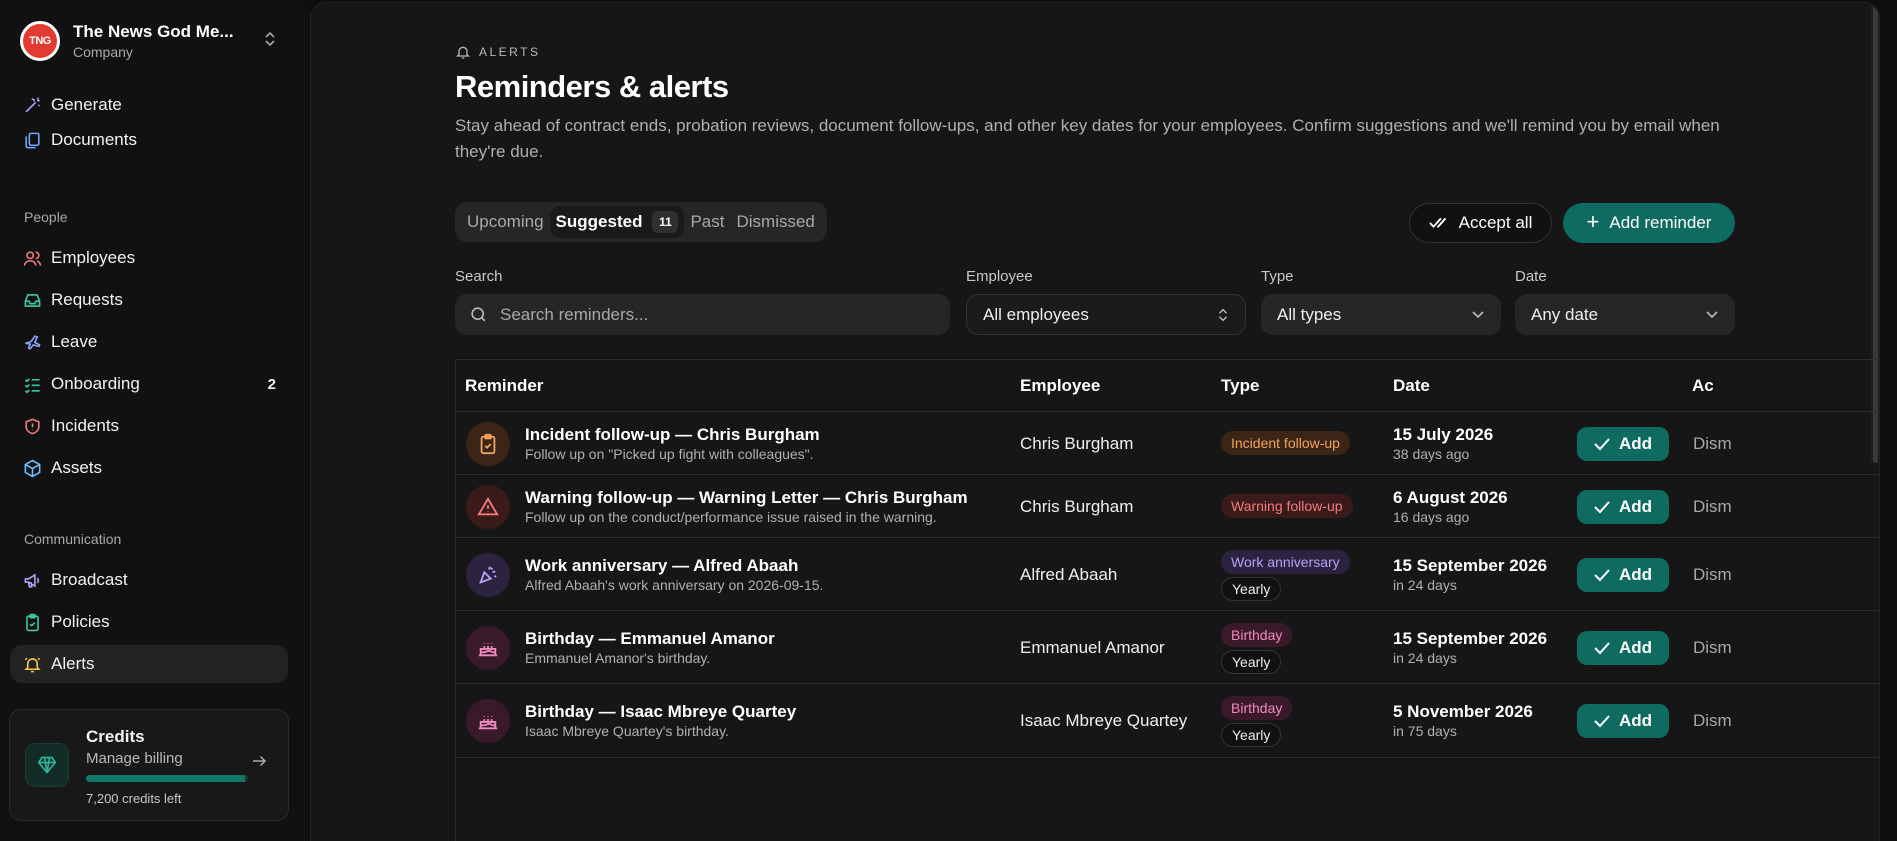 The image size is (1897, 841). What do you see at coordinates (149, 468) in the screenshot?
I see `sidebar-item-assets: Assets` at bounding box center [149, 468].